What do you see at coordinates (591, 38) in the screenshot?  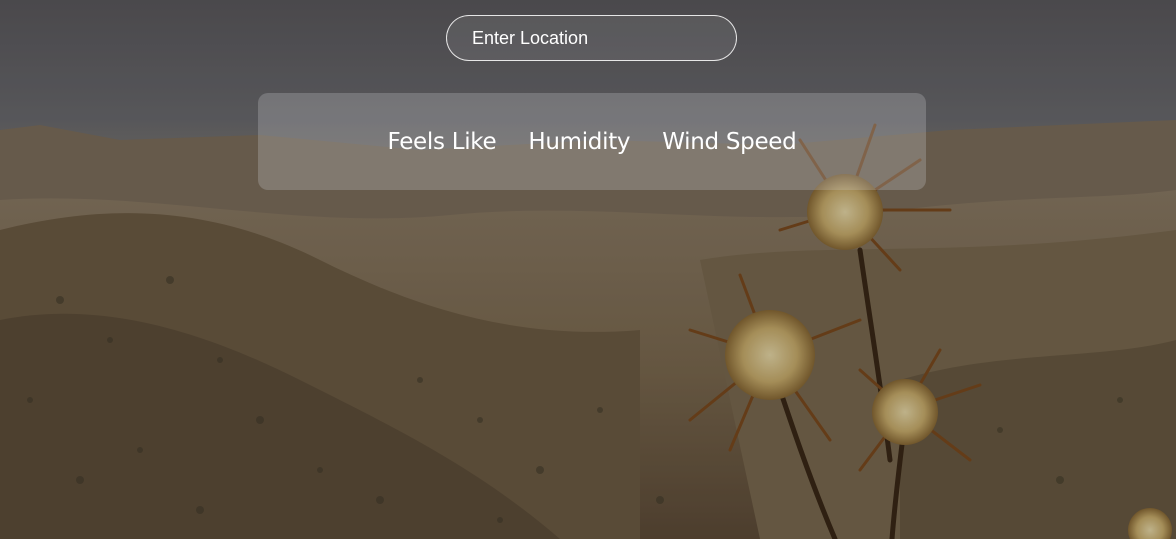 I see `location-search-input` at bounding box center [591, 38].